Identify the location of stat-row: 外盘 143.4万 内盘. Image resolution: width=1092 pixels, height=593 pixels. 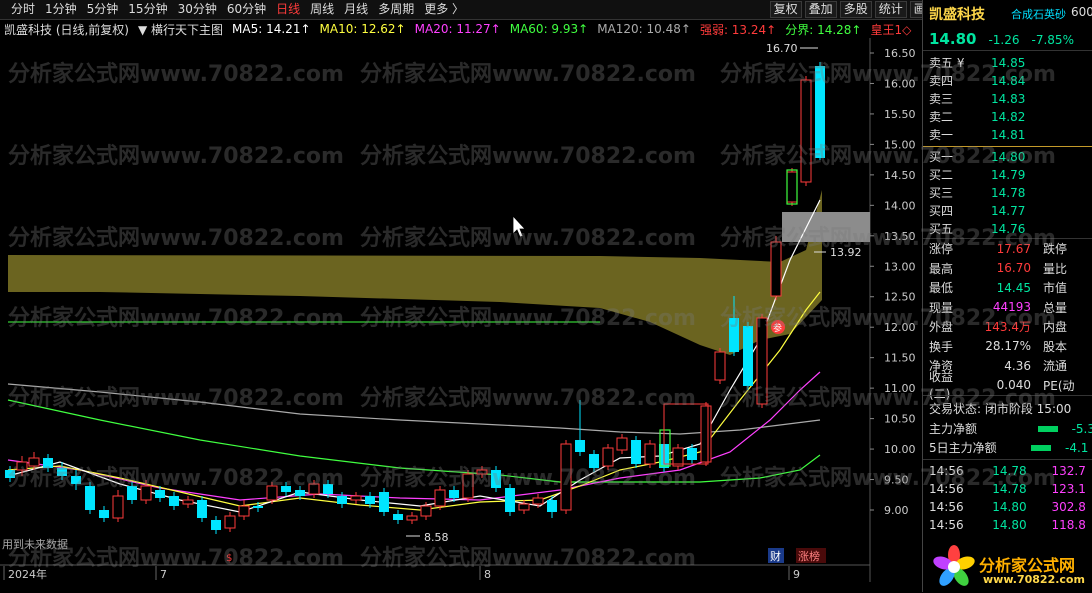
(1010, 326).